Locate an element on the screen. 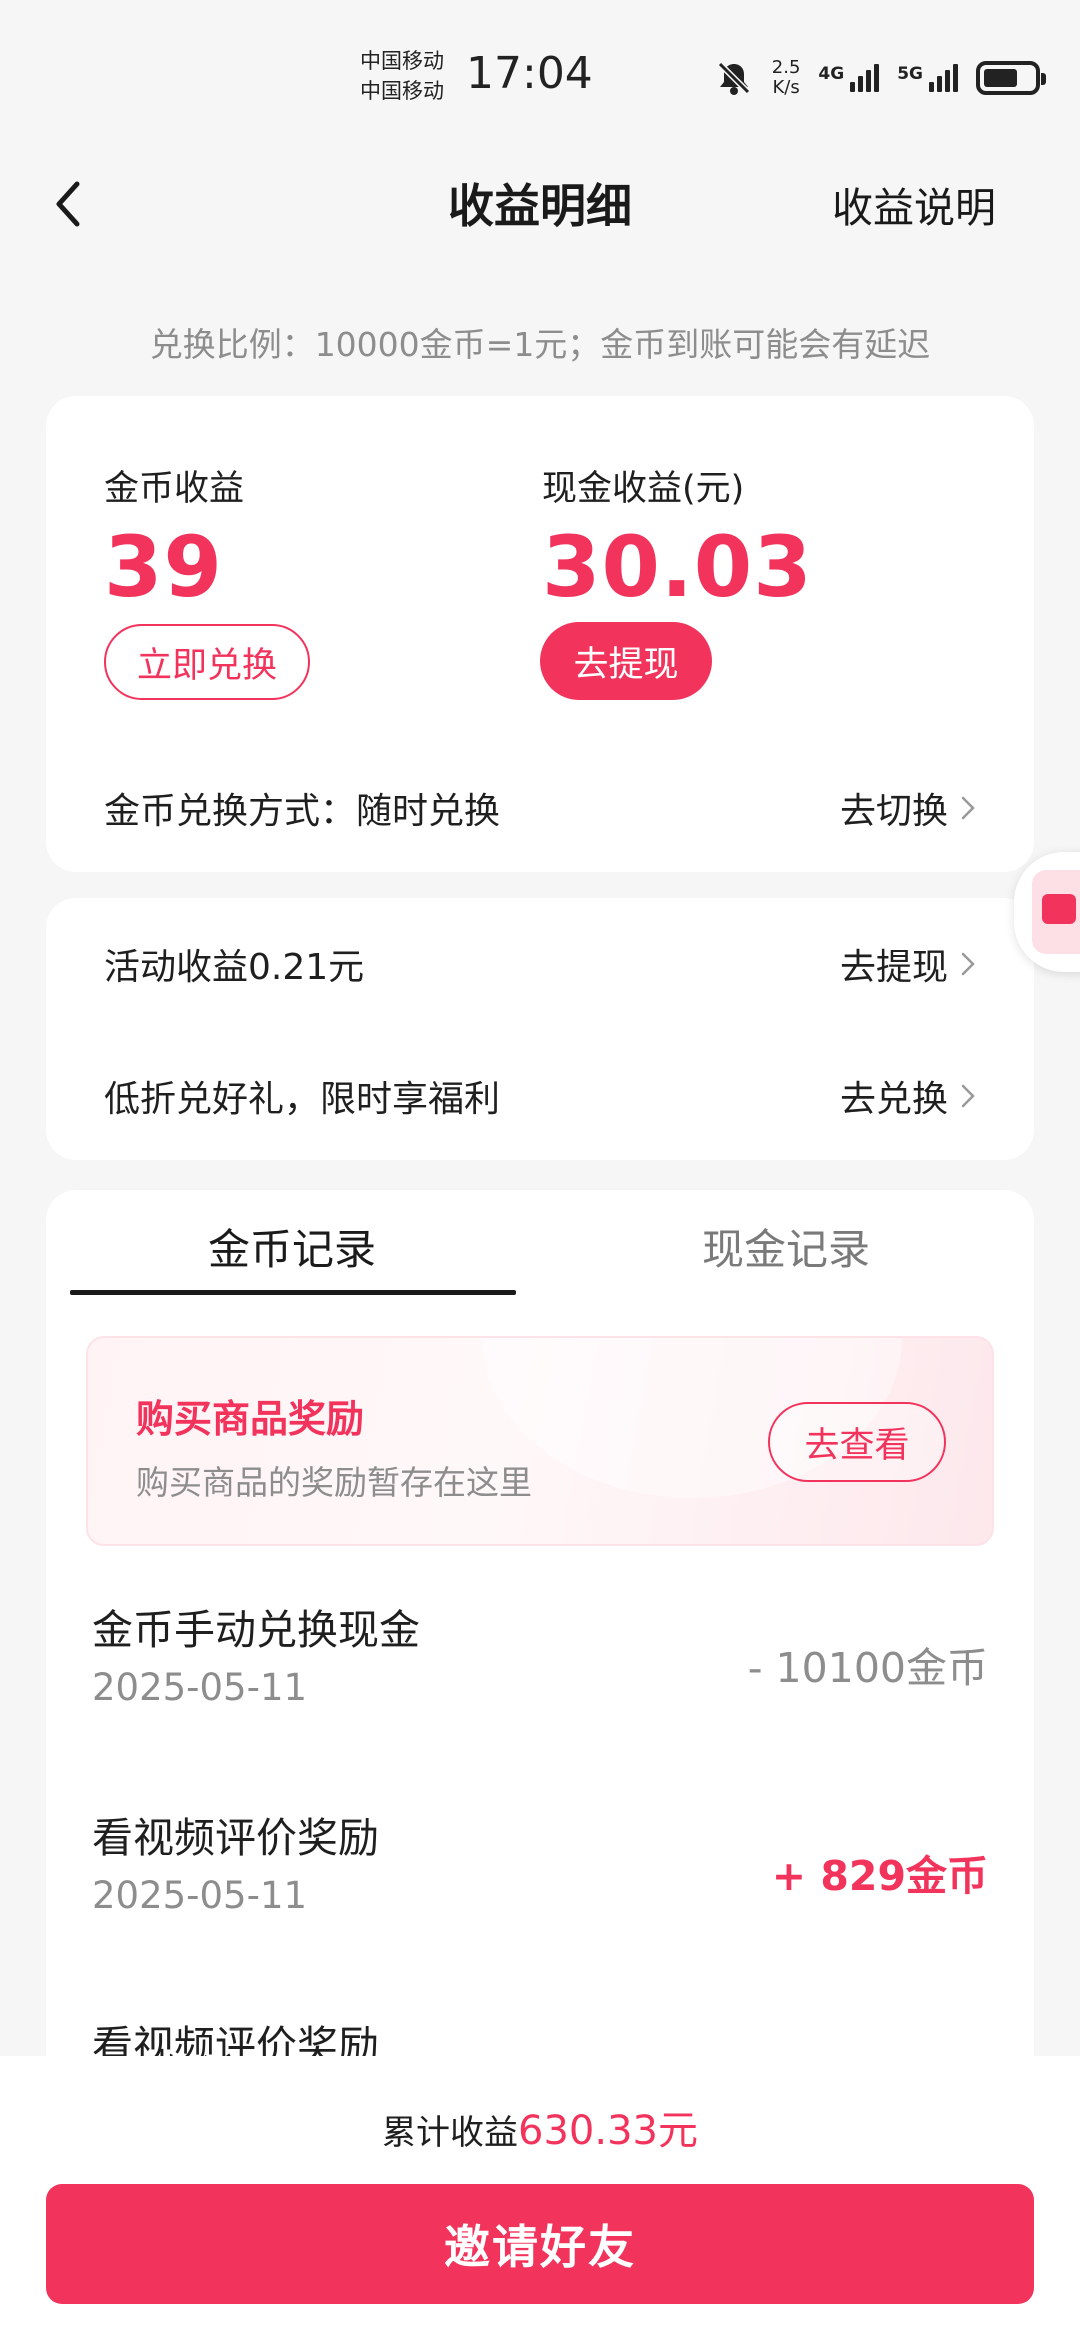 The width and height of the screenshot is (1080, 2340). record-name: 看视频评价奖励 is located at coordinates (235, 1838).